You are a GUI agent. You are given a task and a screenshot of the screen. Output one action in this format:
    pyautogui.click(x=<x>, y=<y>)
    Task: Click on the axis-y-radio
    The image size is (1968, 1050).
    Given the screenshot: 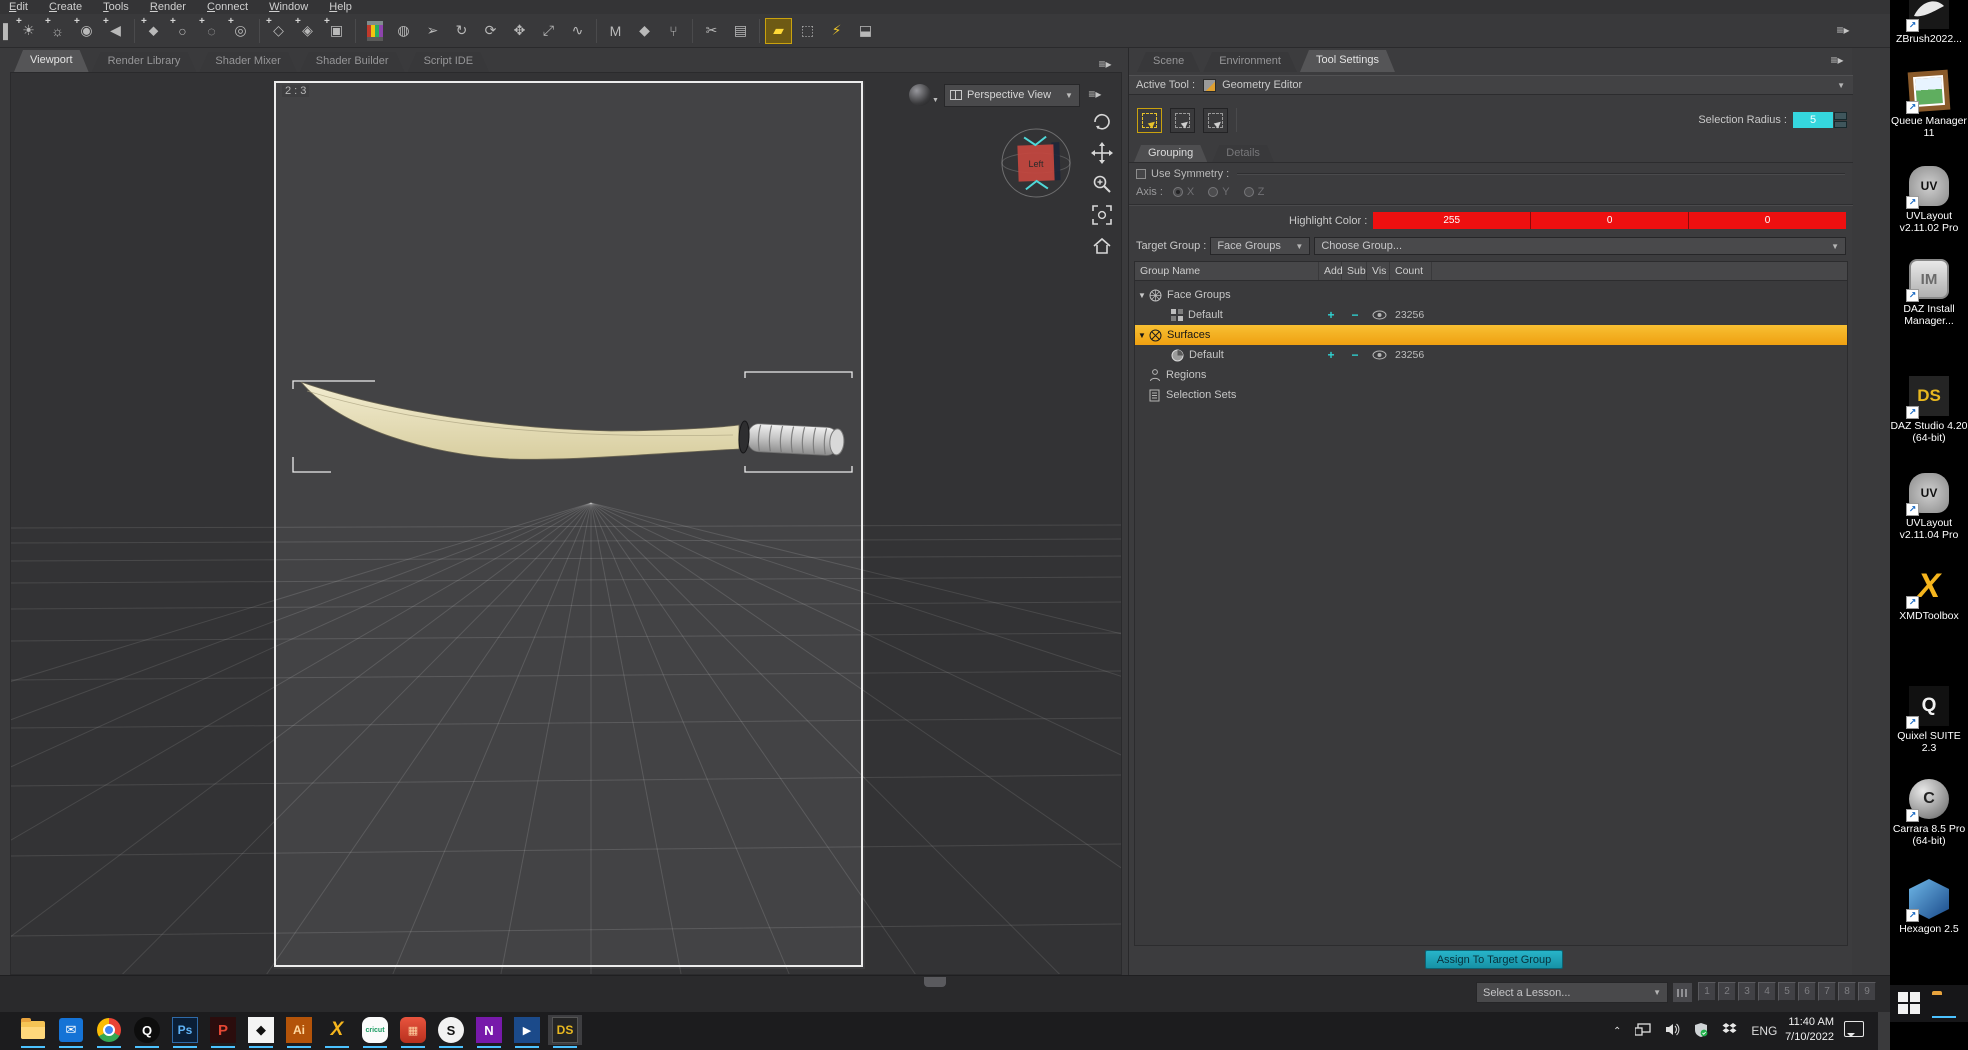 What is the action you would take?
    pyautogui.click(x=1213, y=192)
    